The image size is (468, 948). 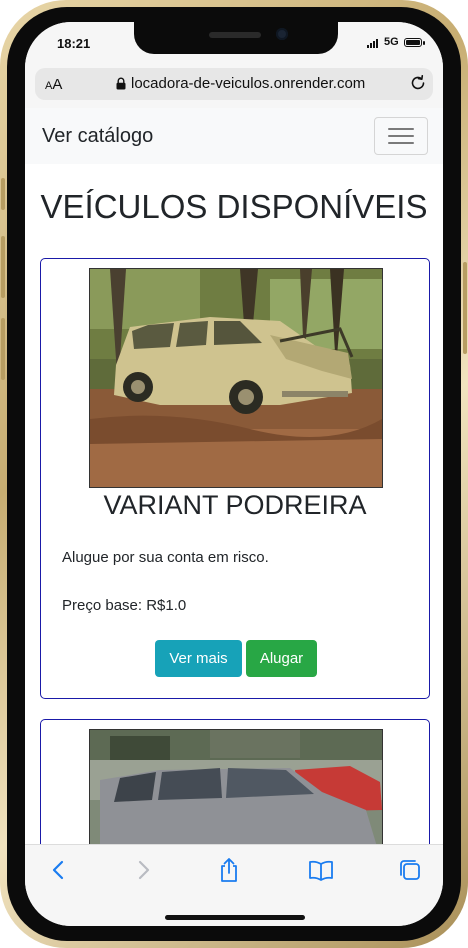 I want to click on navbar-toggler, so click(x=401, y=136).